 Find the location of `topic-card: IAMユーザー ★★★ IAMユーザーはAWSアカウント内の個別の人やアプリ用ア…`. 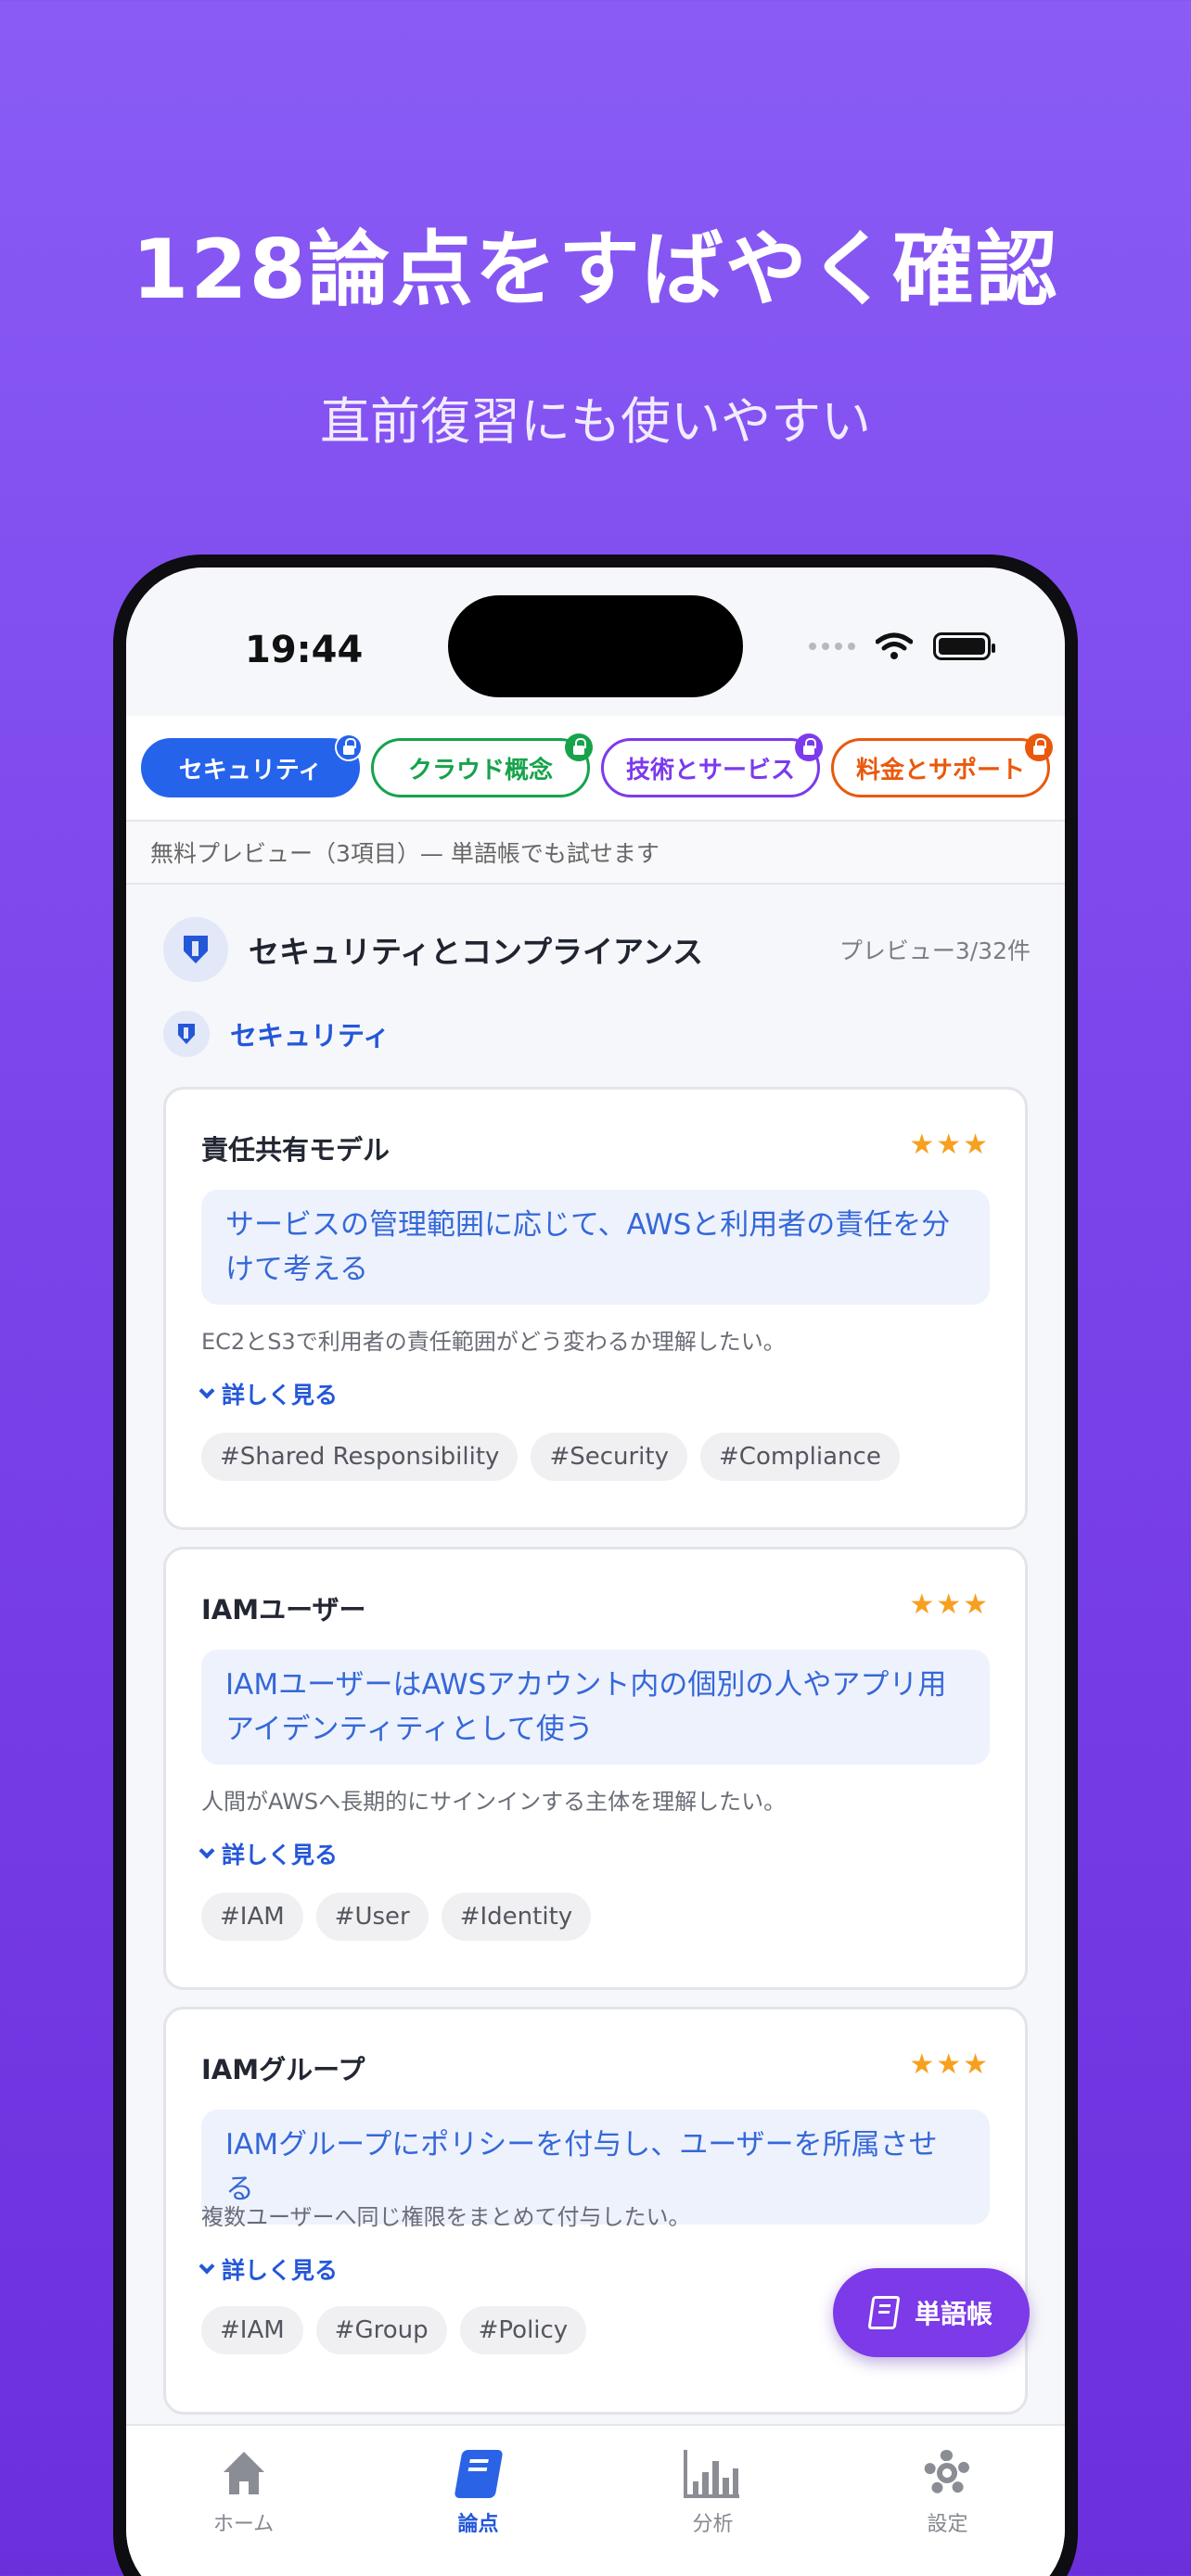

topic-card: IAMユーザー ★★★ IAMユーザーはAWSアカウント内の個別の人やアプリ用ア… is located at coordinates (595, 1768).